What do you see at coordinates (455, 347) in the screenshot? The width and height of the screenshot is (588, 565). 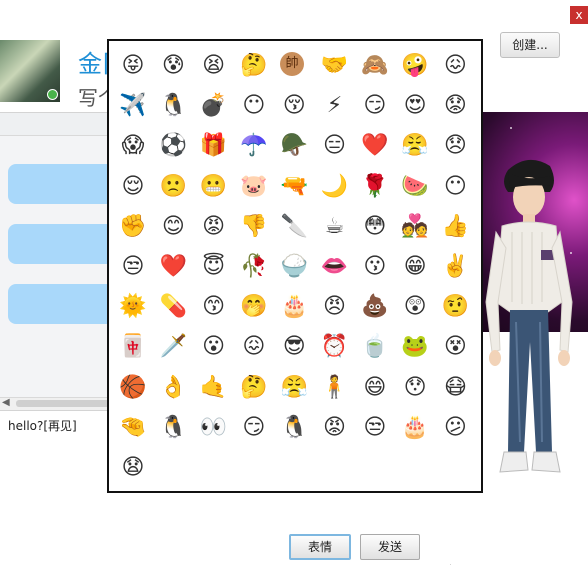 I see `emoji-item: 😵` at bounding box center [455, 347].